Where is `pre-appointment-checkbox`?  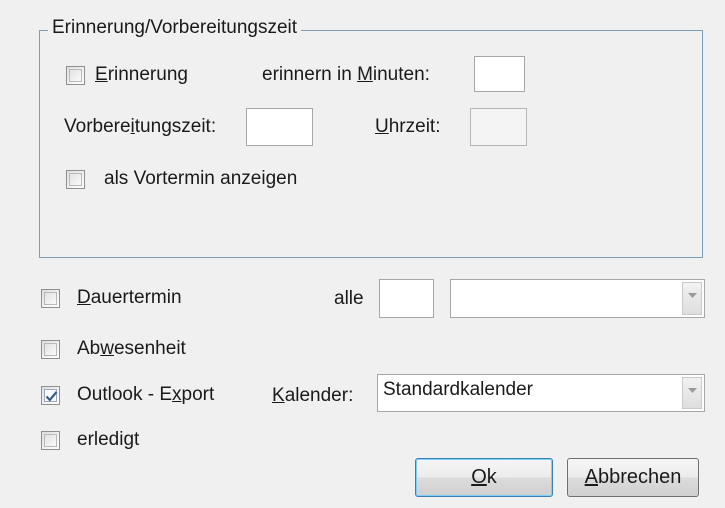
pre-appointment-checkbox is located at coordinates (75, 179).